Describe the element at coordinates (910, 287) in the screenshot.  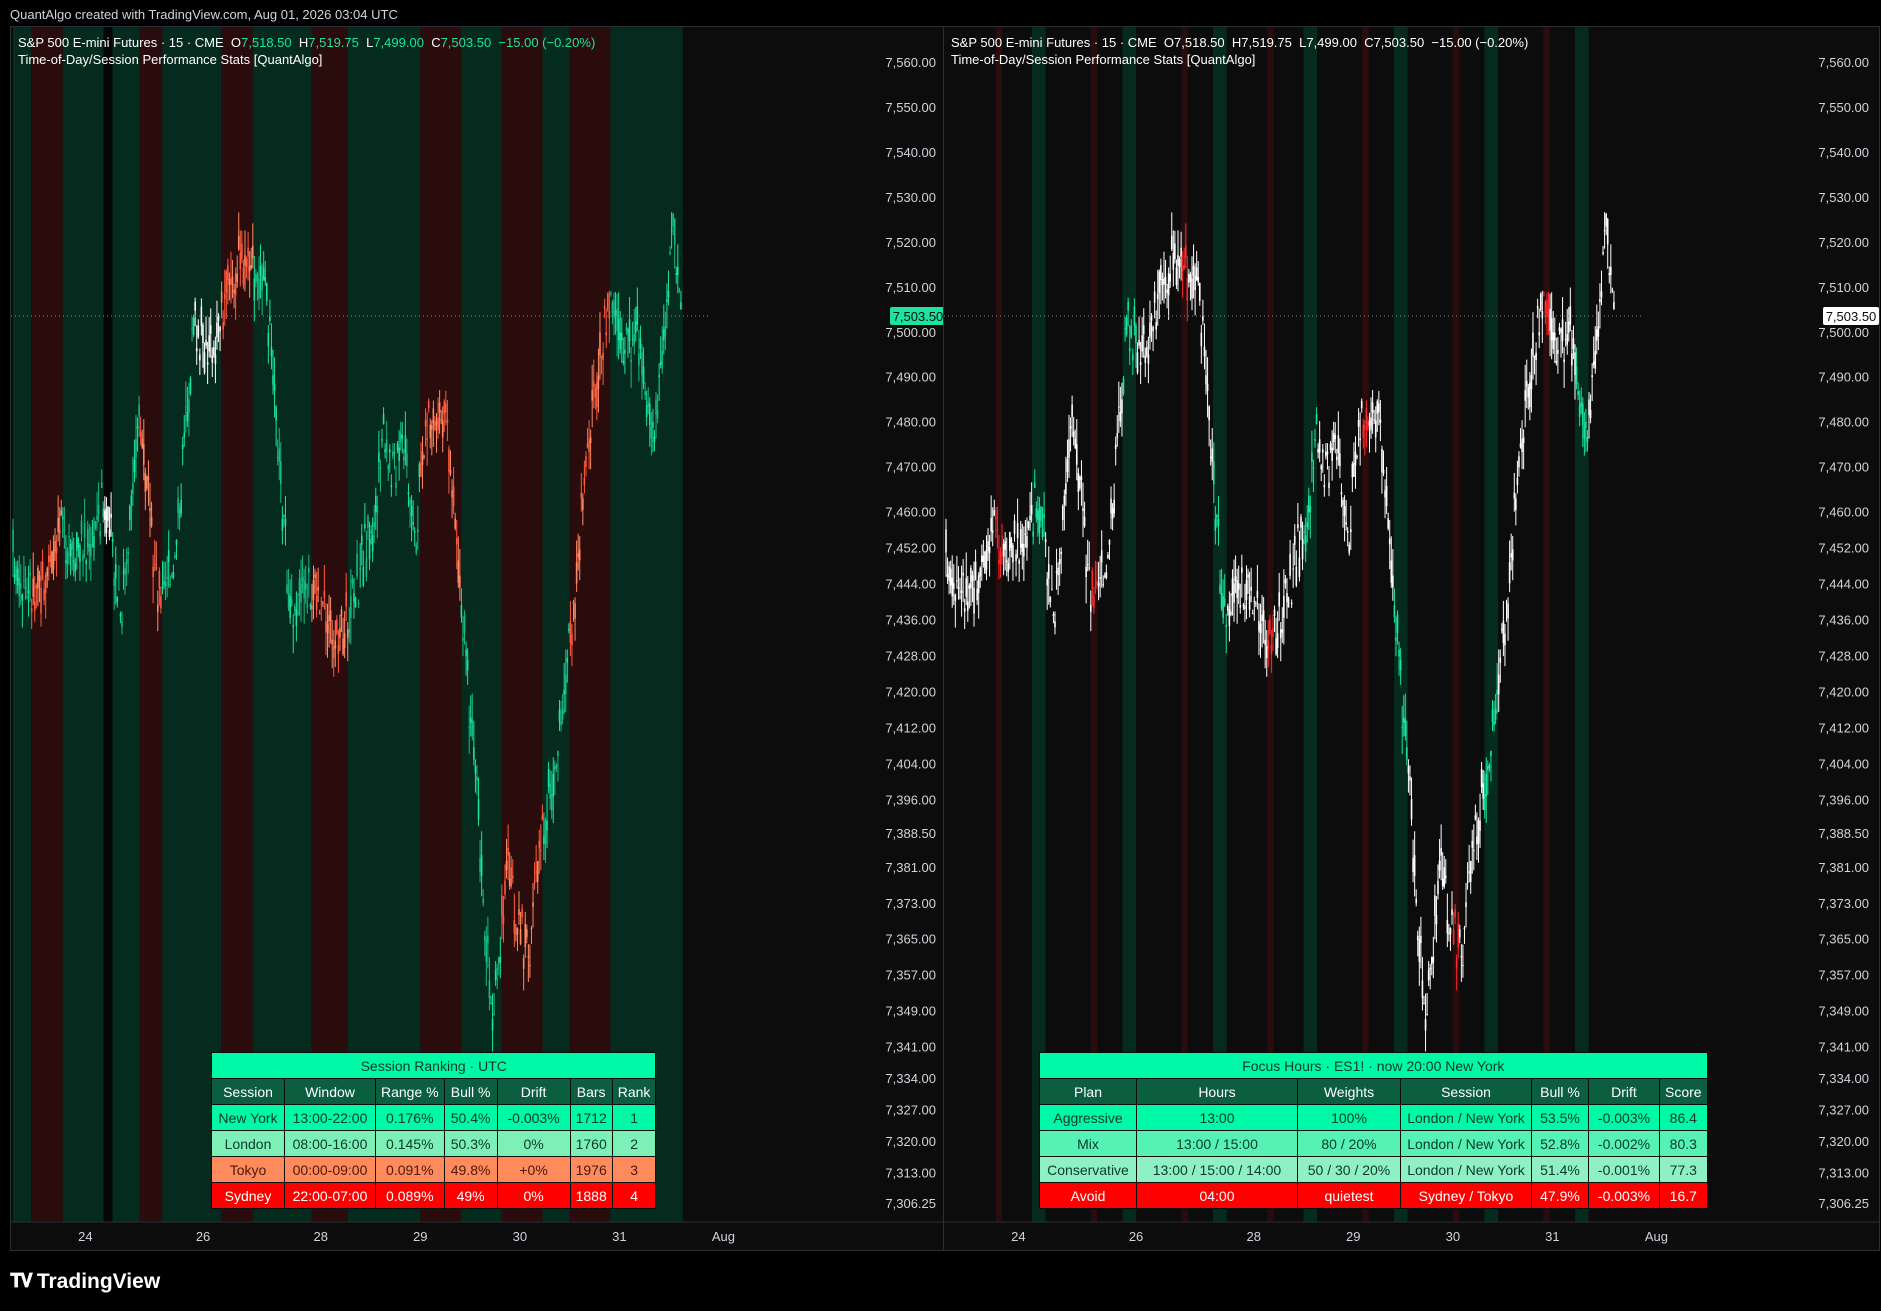
I see `y-tick-label: 7,510.00` at that location.